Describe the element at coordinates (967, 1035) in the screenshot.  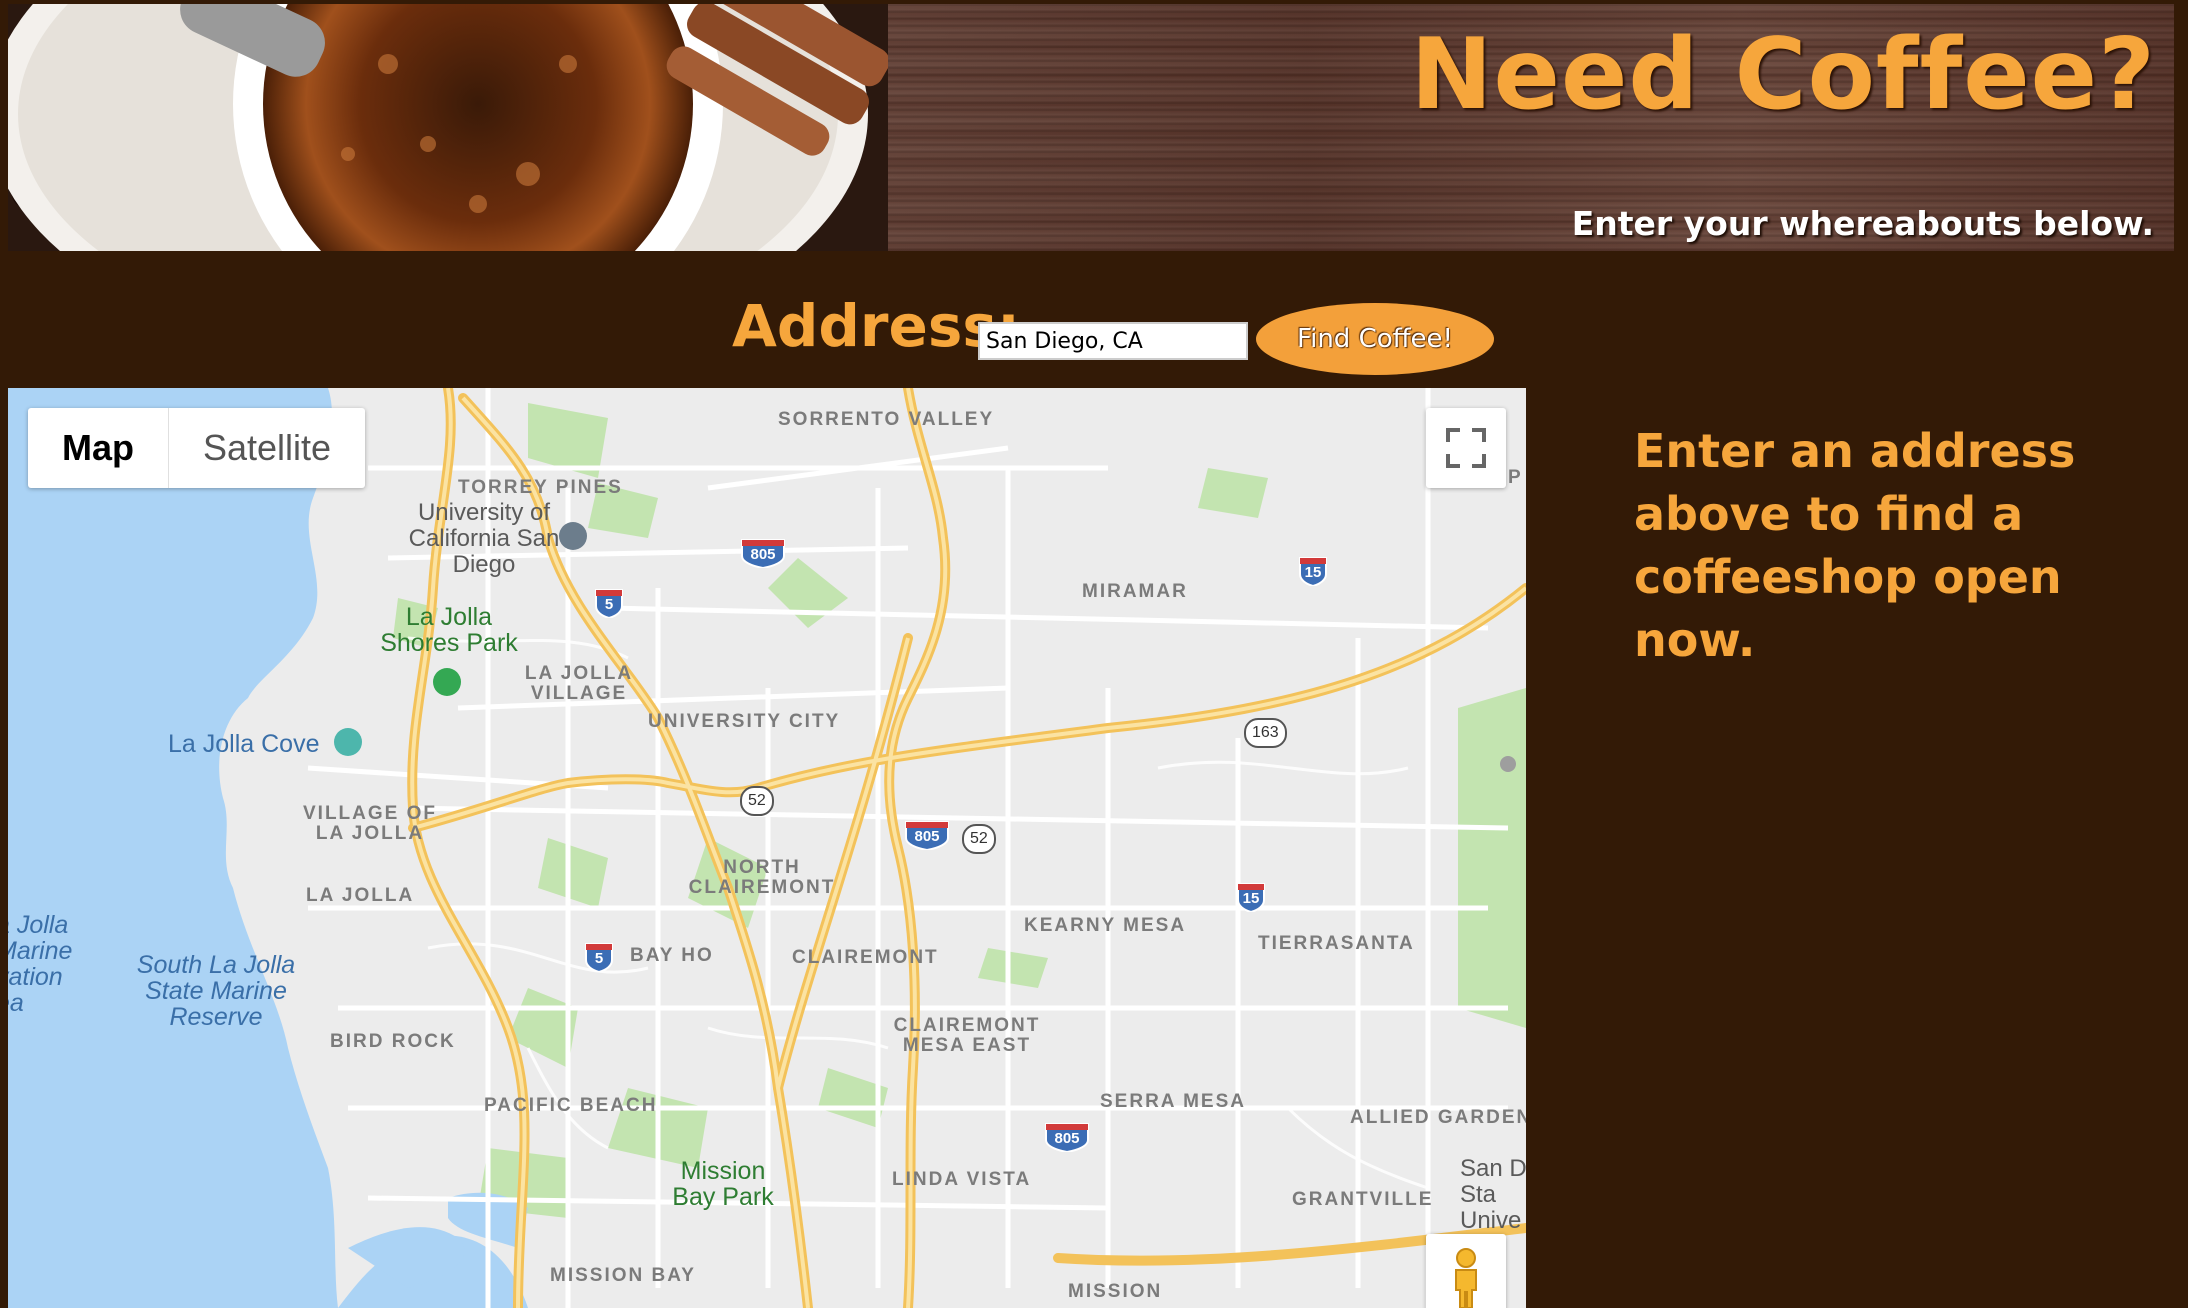
I see `map-label-clairemont-mesa-east: CLAIREMONT MESA EAST` at that location.